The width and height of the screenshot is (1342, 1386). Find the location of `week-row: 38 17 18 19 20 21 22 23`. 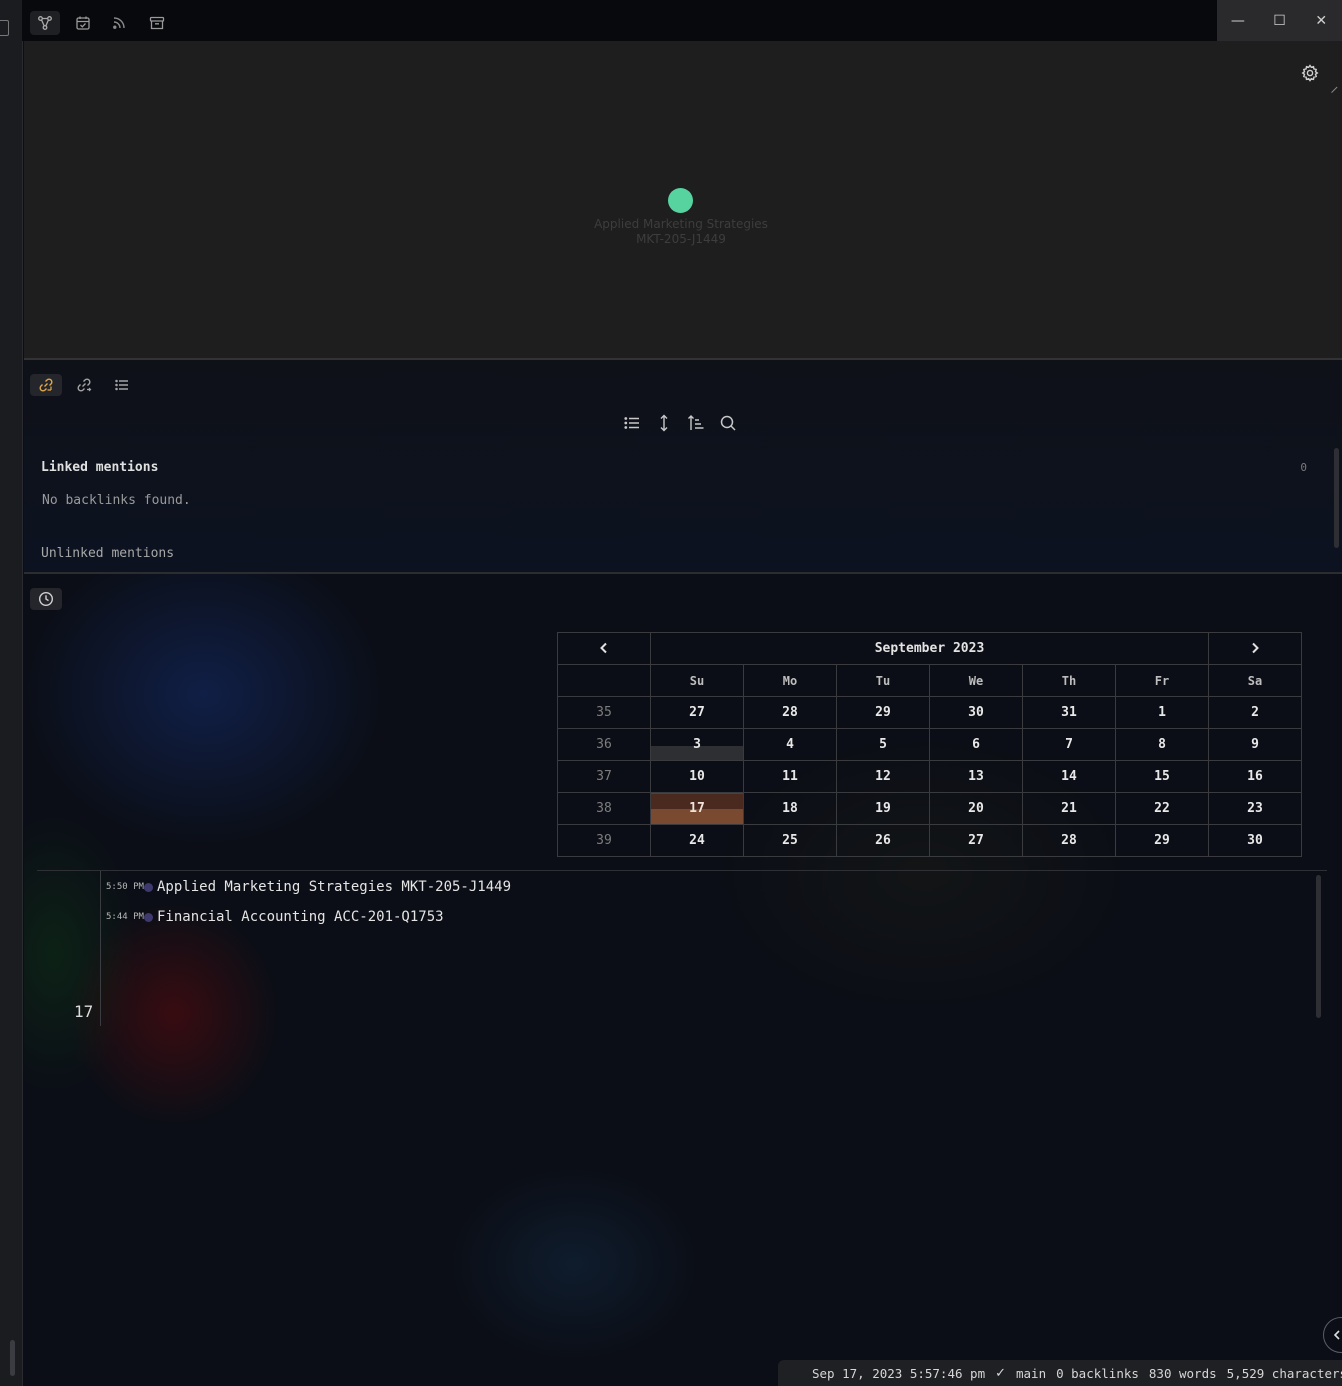

week-row: 38 17 18 19 20 21 22 23 is located at coordinates (929, 808).